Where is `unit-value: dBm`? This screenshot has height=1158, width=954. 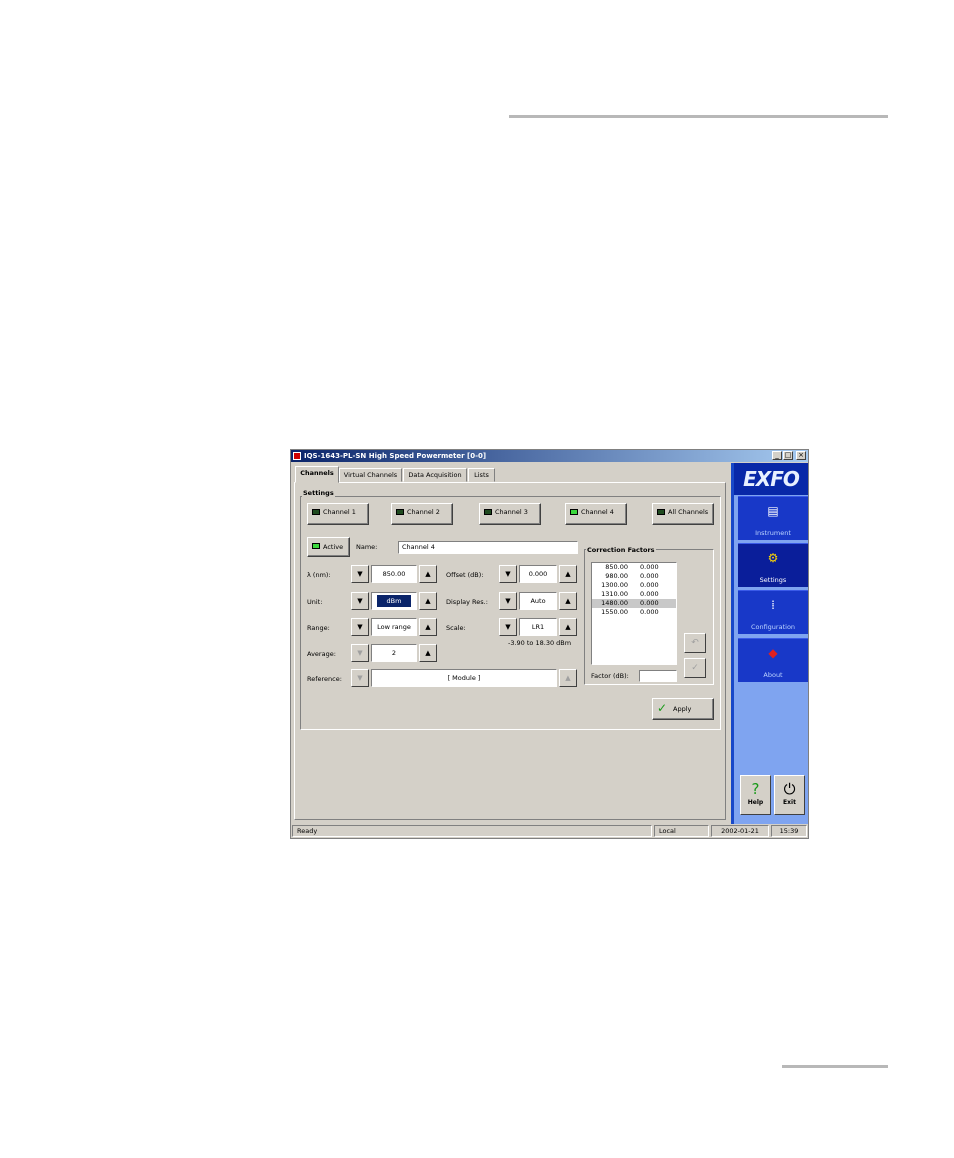
unit-value: dBm is located at coordinates (394, 601).